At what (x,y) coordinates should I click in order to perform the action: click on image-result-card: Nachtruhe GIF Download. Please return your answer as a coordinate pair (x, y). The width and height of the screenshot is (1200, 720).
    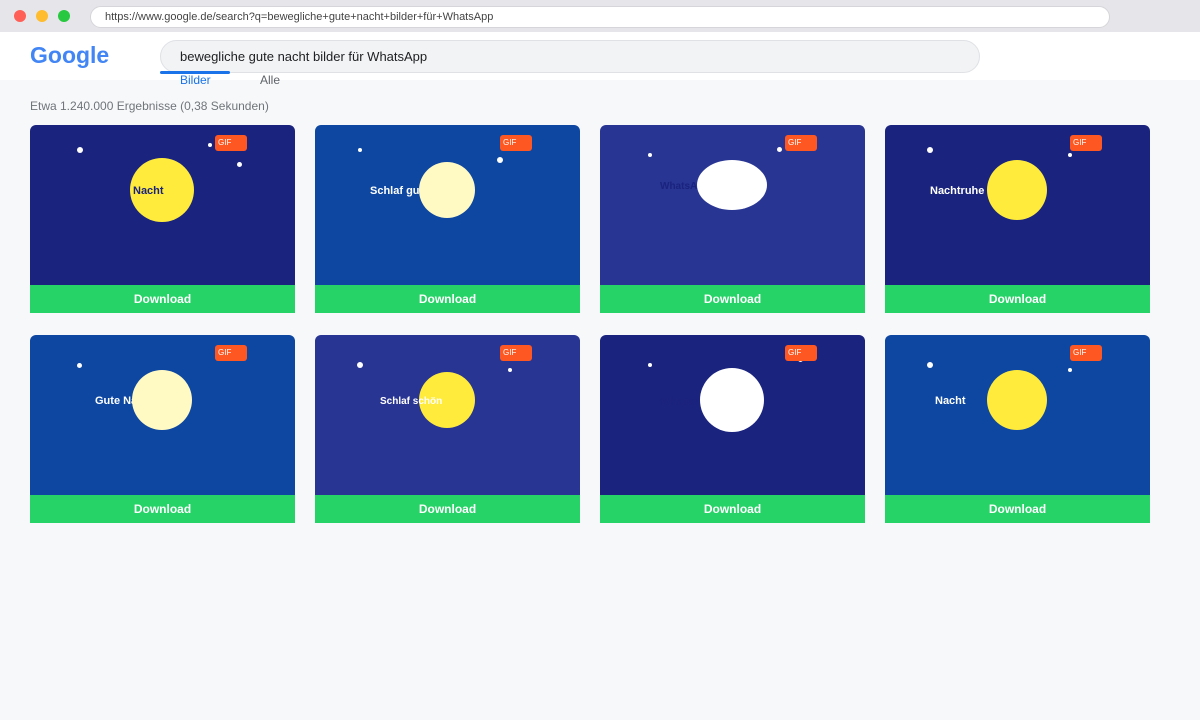
    Looking at the image, I should click on (1017, 219).